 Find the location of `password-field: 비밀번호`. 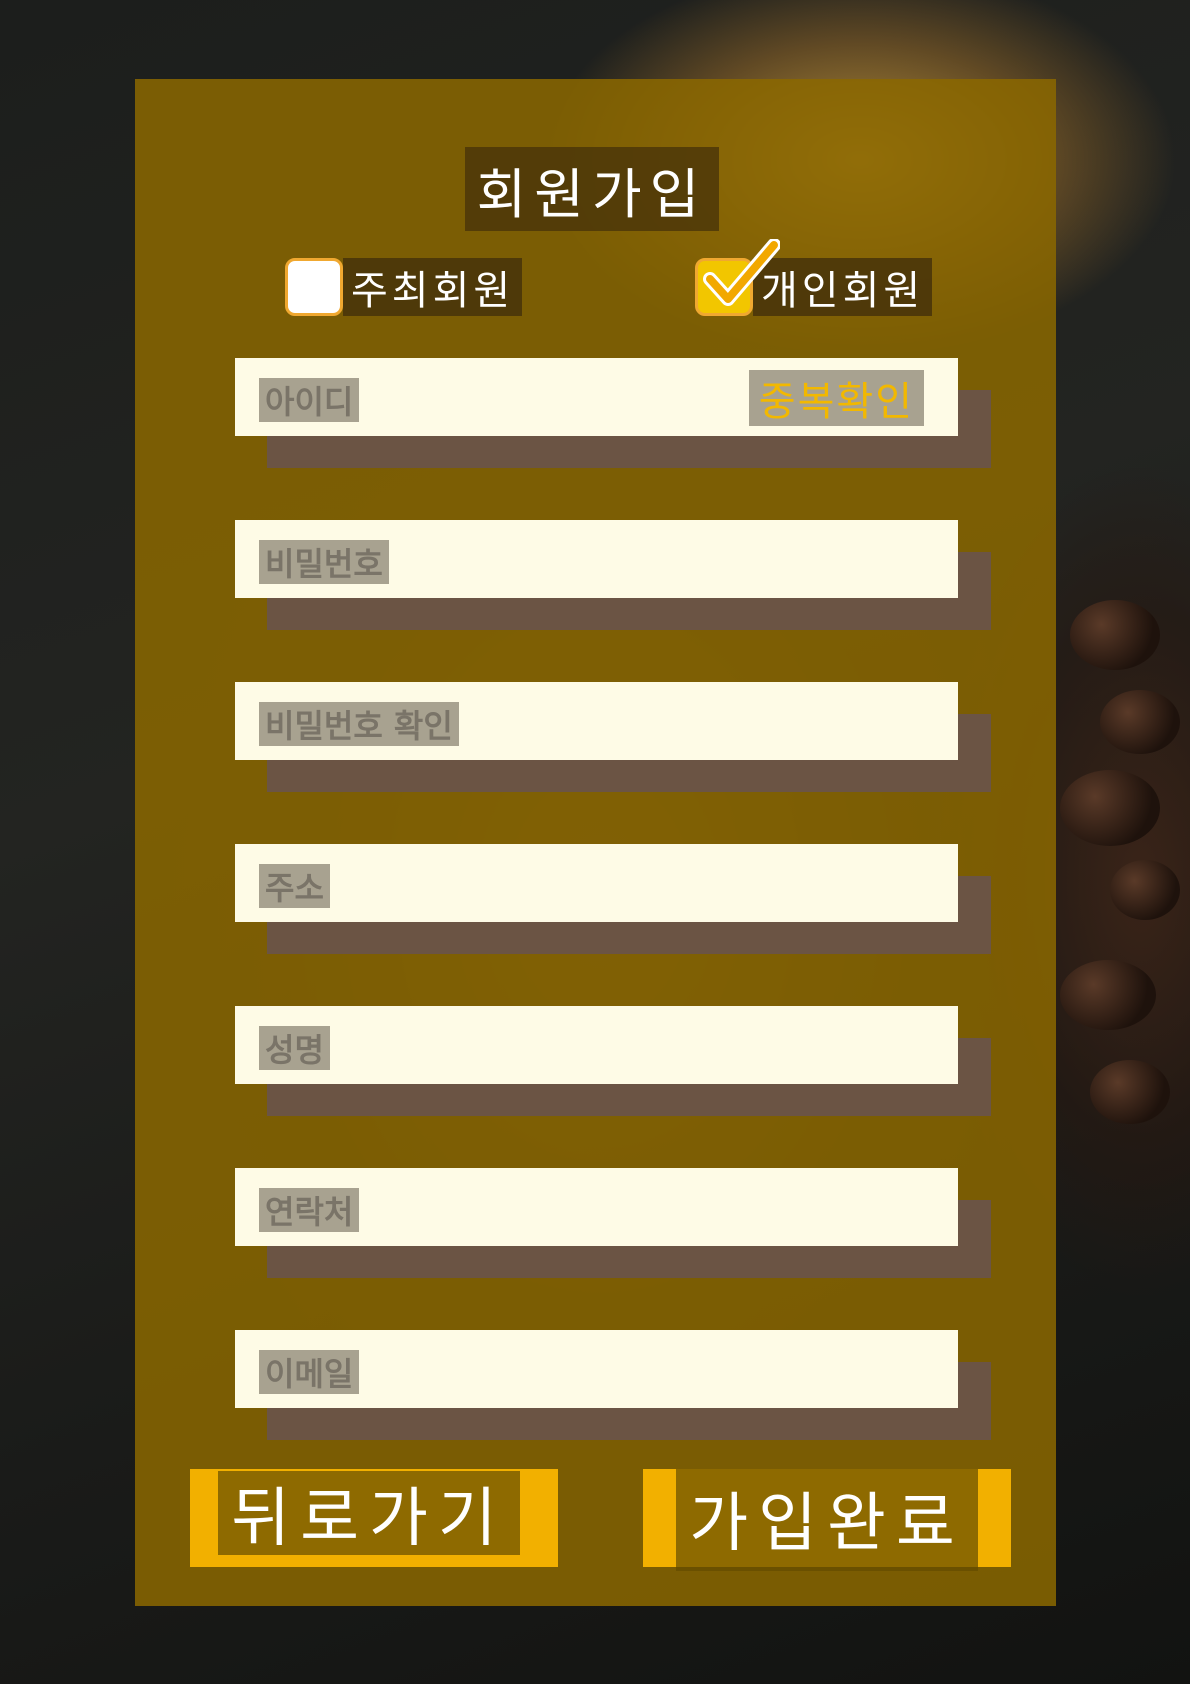

password-field: 비밀번호 is located at coordinates (613, 575).